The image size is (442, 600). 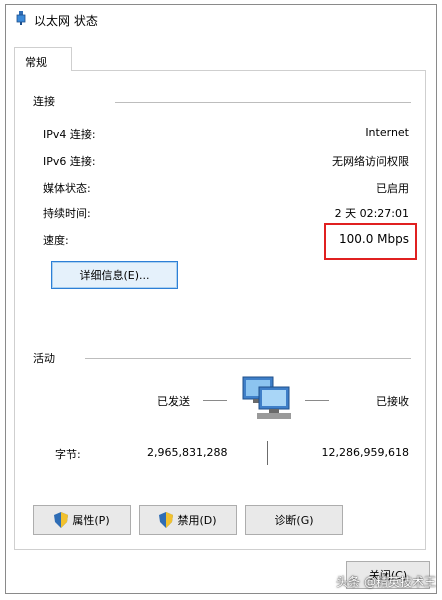 What do you see at coordinates (69, 134) in the screenshot?
I see `ipv4-label: IPv4 连接:` at bounding box center [69, 134].